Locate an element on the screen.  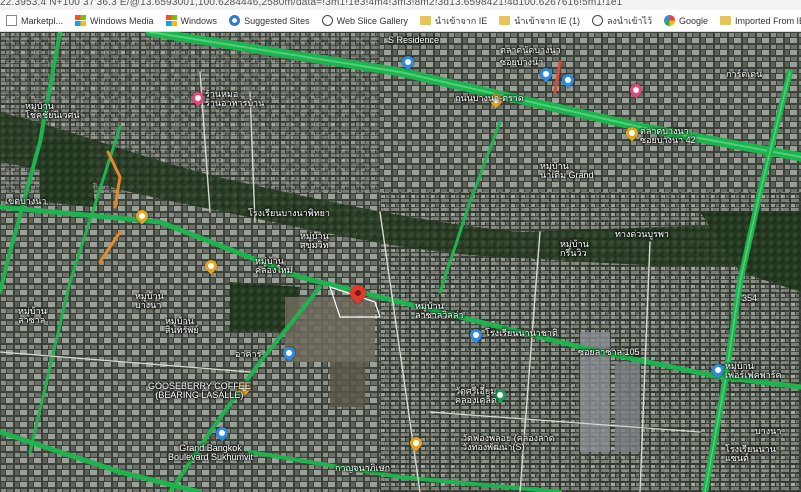
bookmark-label: Windows Media is located at coordinates (122, 20).